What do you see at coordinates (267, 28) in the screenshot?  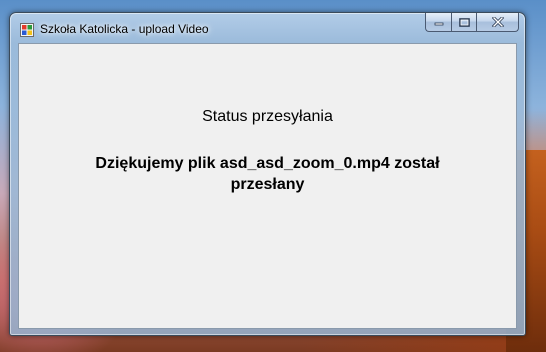 I see `title-bar: Szkoła Katolicka - upload Video` at bounding box center [267, 28].